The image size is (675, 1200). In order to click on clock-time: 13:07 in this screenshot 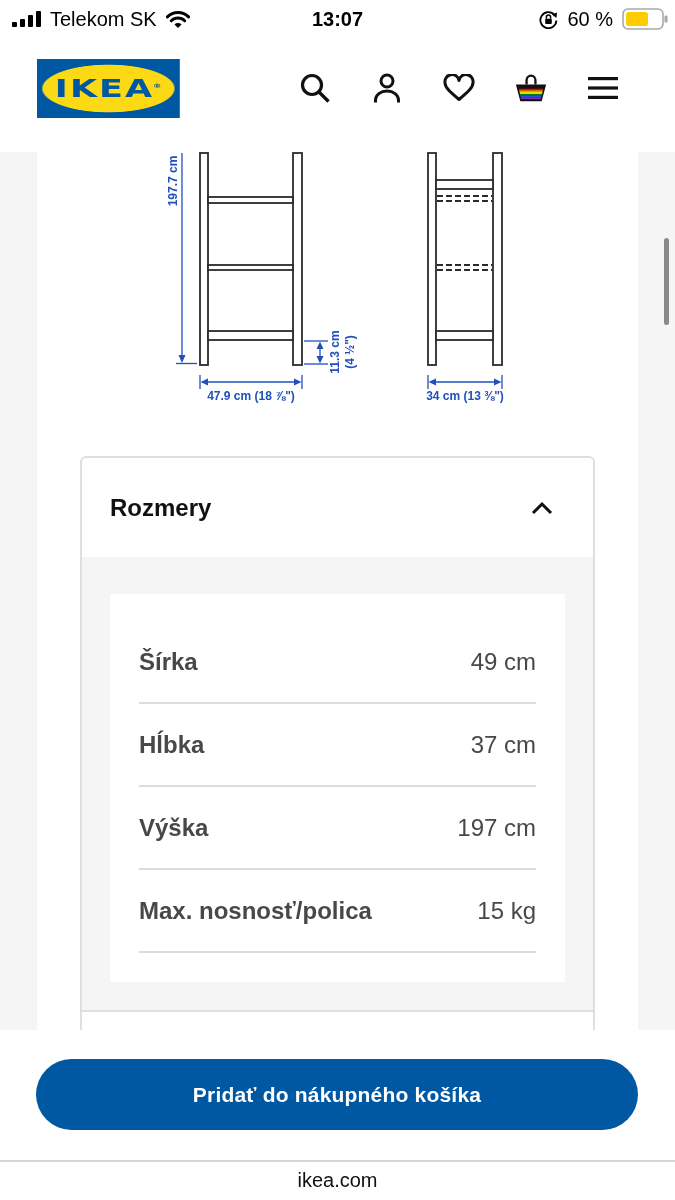, I will do `click(337, 19)`.